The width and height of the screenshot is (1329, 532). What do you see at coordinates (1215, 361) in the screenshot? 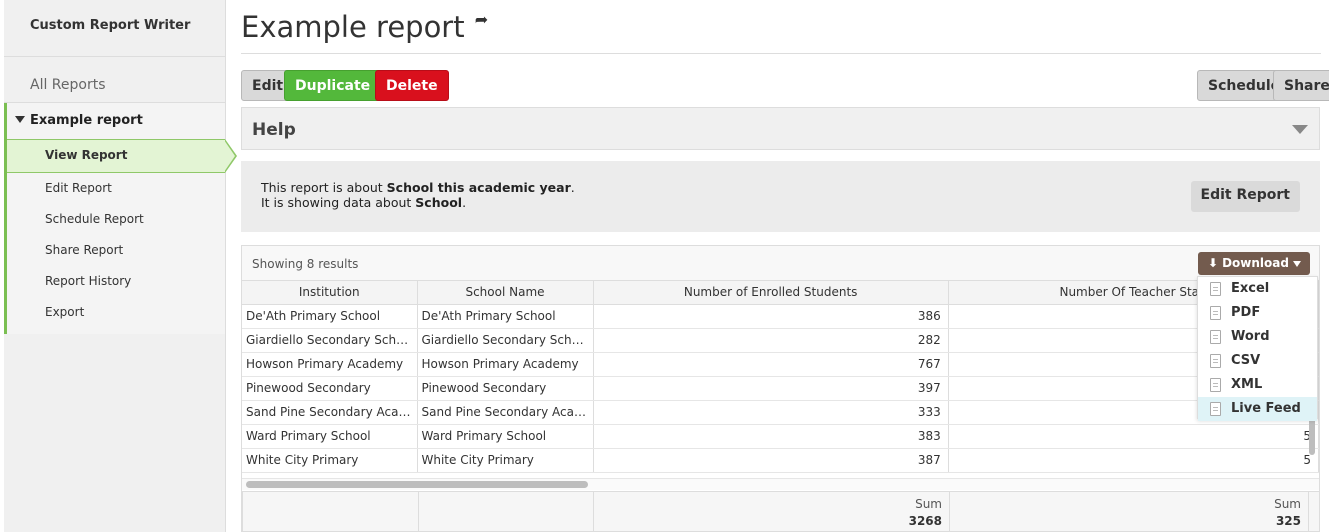
I see `csv-file-icon` at bounding box center [1215, 361].